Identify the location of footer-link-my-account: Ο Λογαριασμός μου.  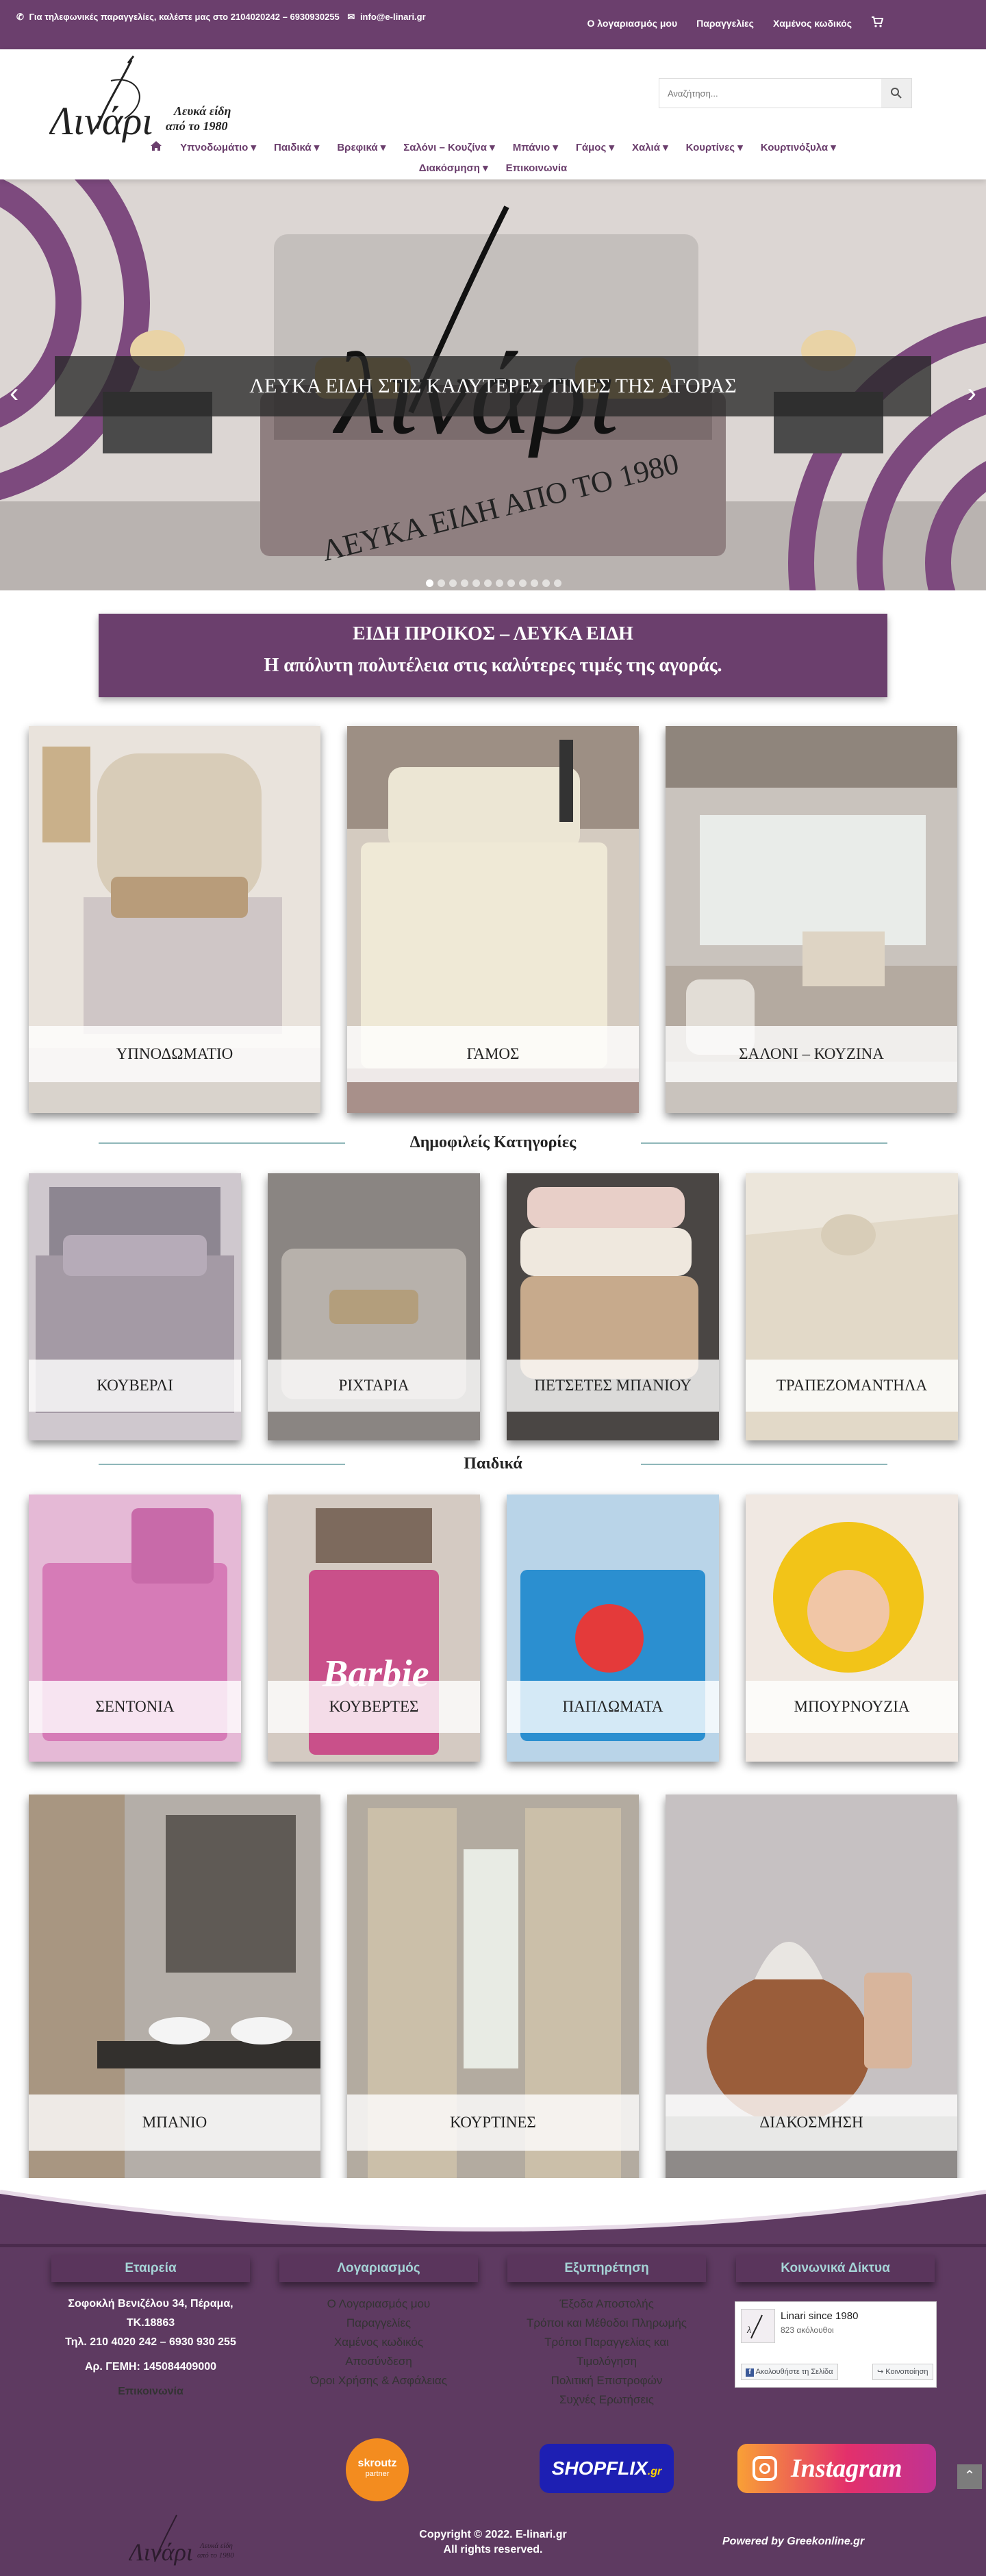
(378, 2304).